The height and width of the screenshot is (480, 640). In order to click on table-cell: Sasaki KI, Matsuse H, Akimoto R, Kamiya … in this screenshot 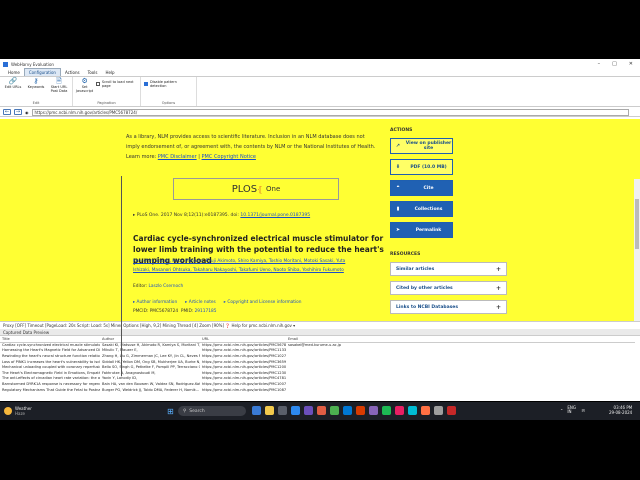, I will do `click(151, 345)`.